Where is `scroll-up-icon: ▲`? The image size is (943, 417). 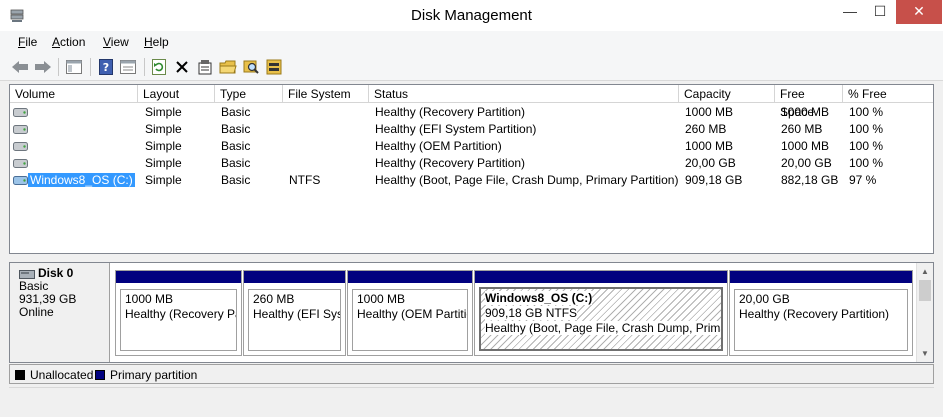 scroll-up-icon: ▲ is located at coordinates (925, 271).